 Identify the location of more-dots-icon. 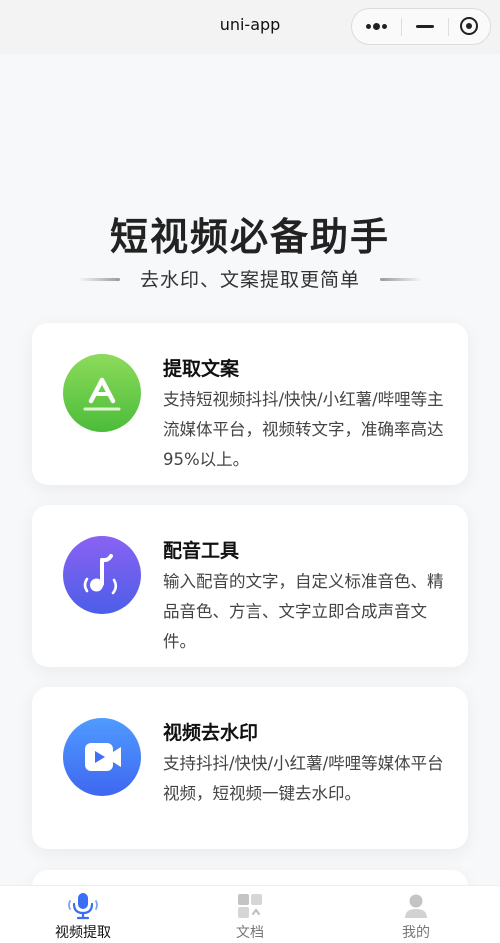
(377, 27).